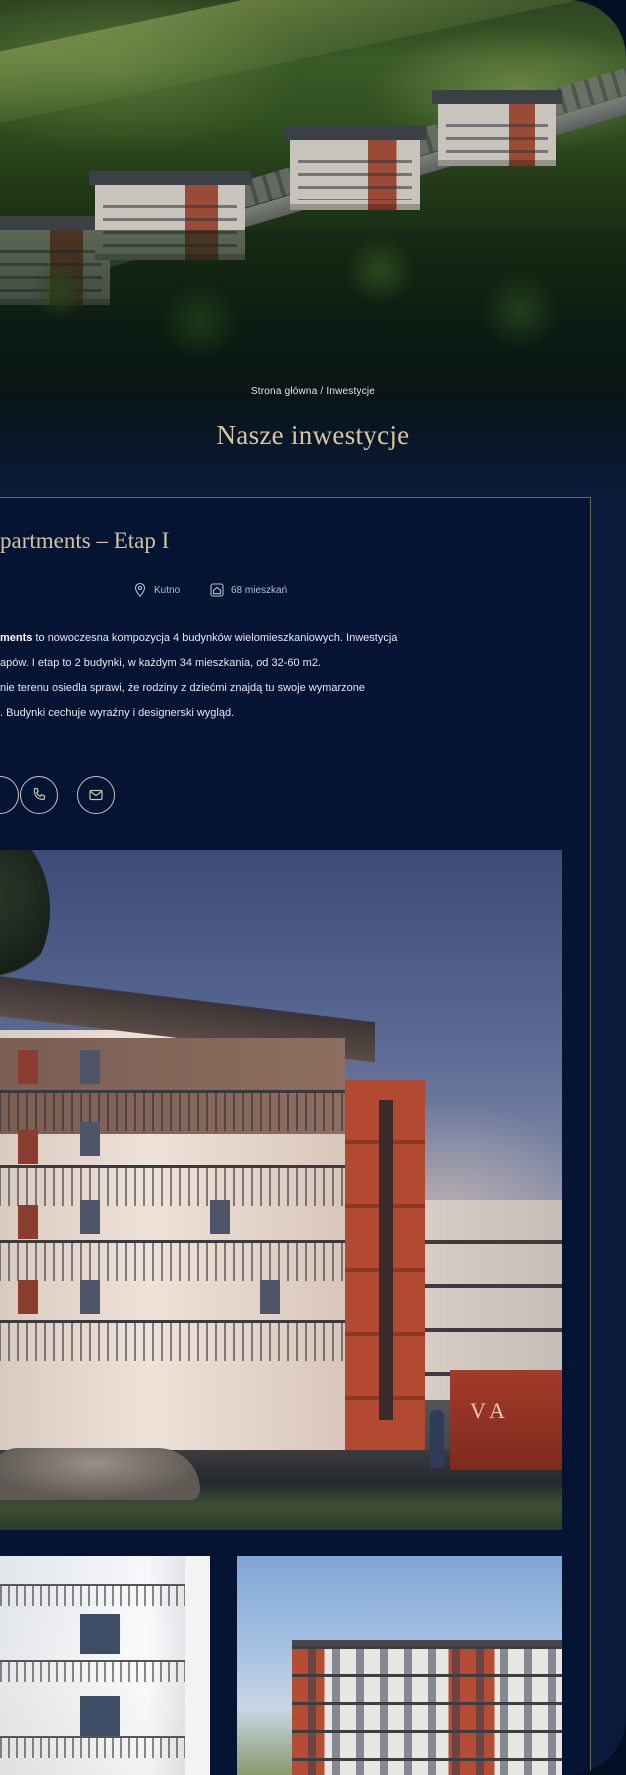  What do you see at coordinates (100, 1474) in the screenshot?
I see `car` at bounding box center [100, 1474].